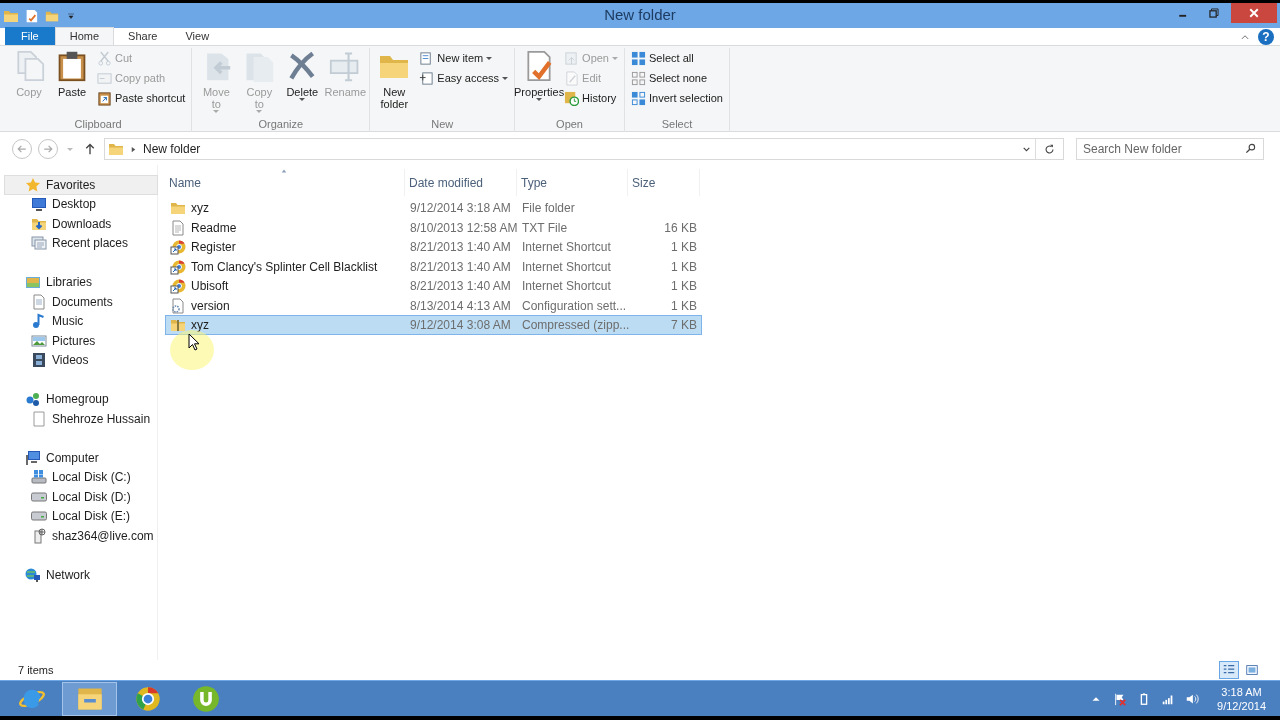 This screenshot has height=720, width=1280. What do you see at coordinates (460, 325) in the screenshot?
I see `date-cell-text: 9/12/2014 3:08 AM` at bounding box center [460, 325].